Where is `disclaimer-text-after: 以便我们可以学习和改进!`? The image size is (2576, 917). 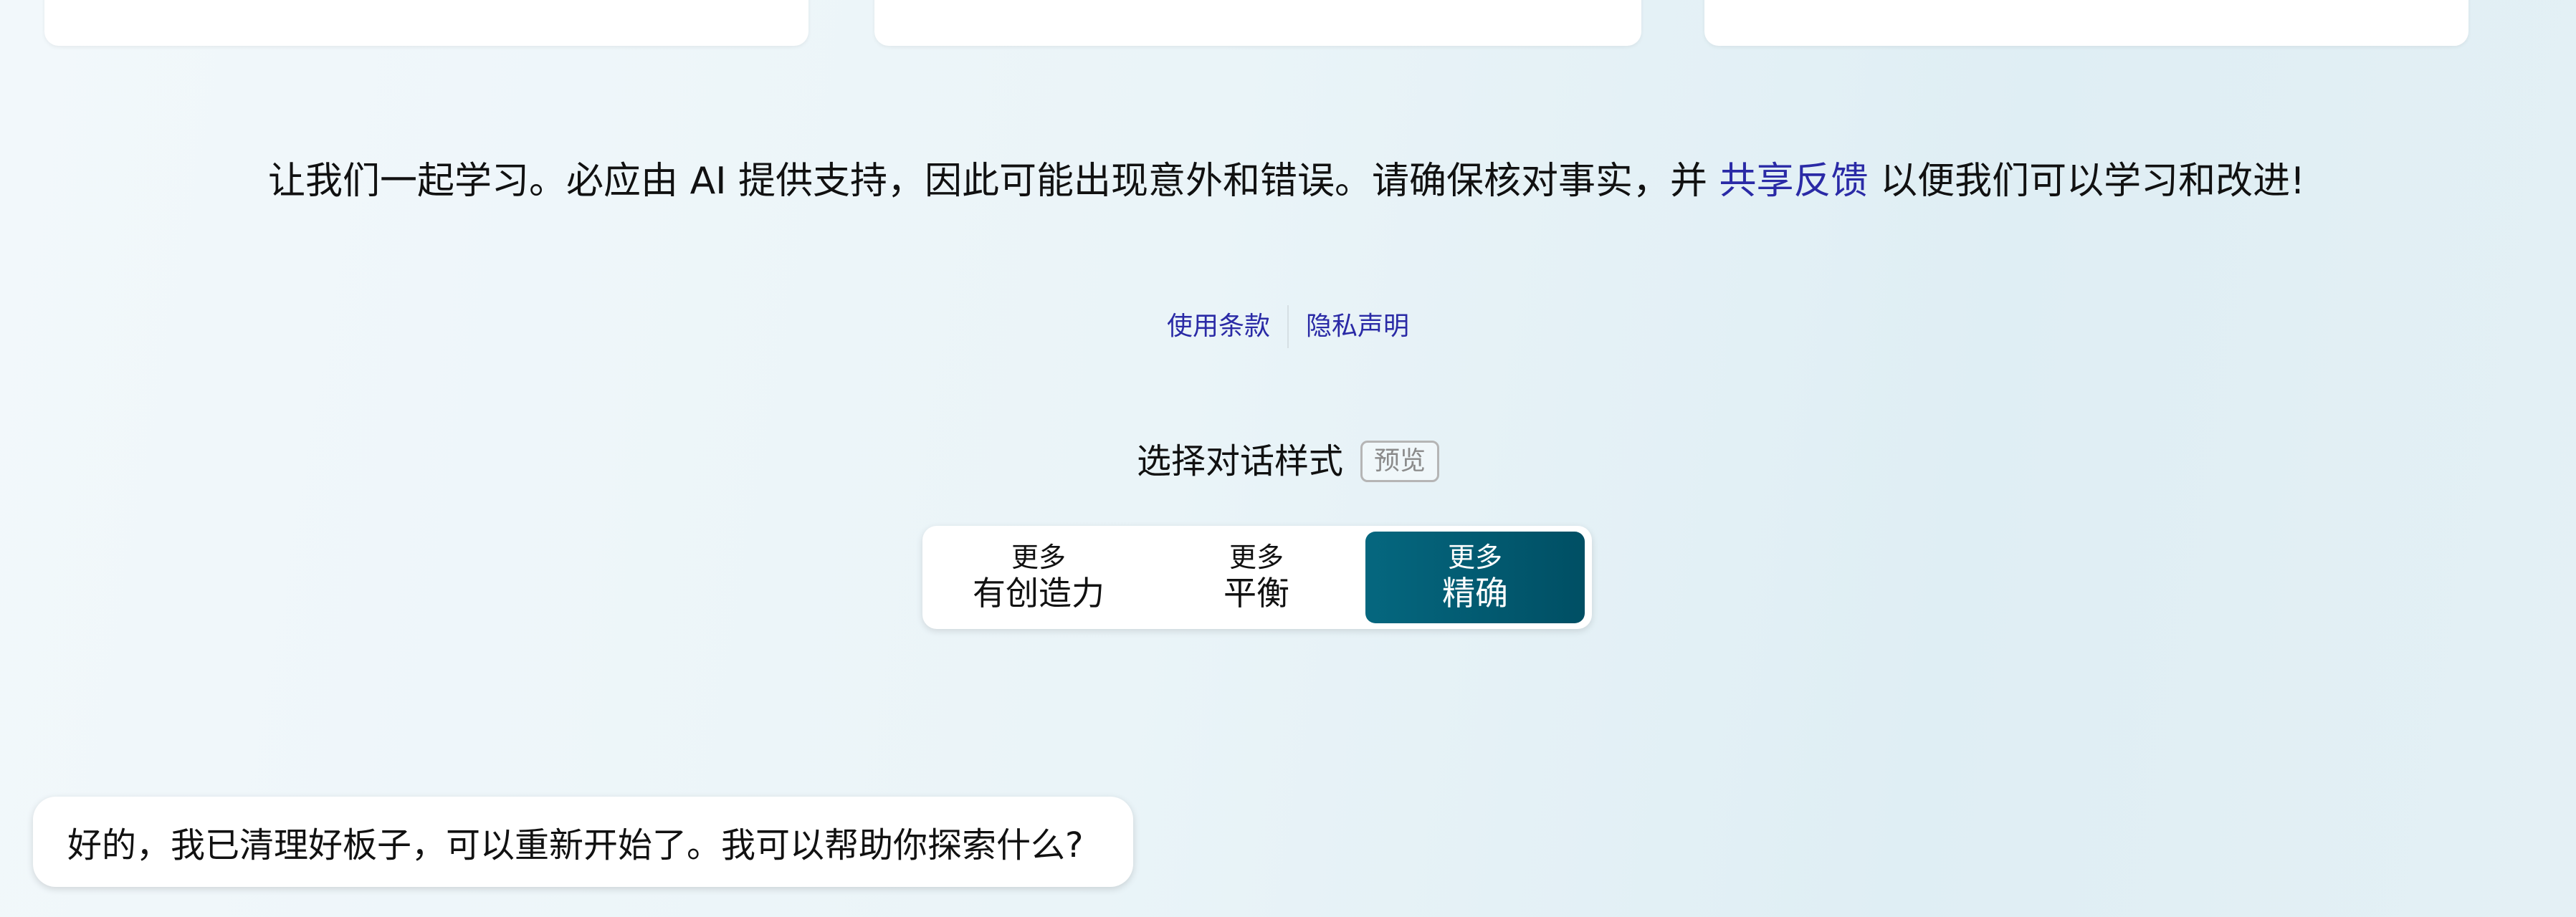 disclaimer-text-after: 以便我们可以学习和改进! is located at coordinates (2086, 181).